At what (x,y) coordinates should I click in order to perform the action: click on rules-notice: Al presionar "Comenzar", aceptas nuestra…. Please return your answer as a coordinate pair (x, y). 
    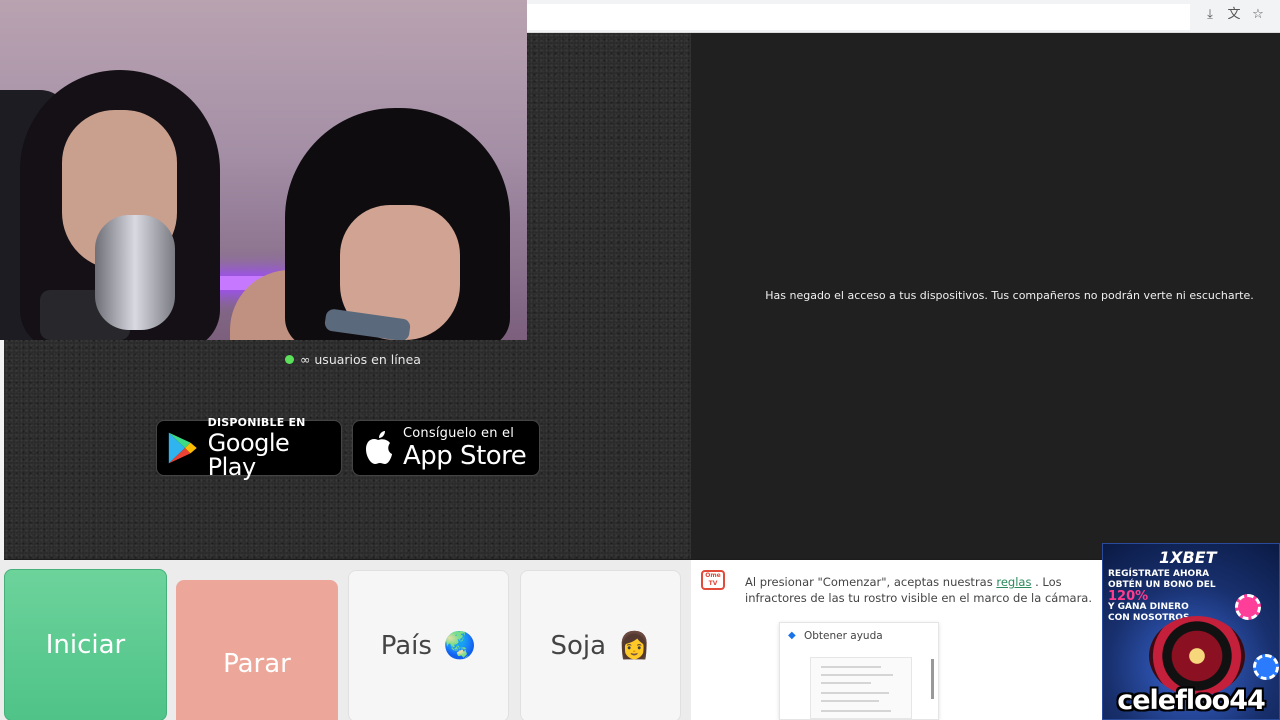
    Looking at the image, I should click on (930, 590).